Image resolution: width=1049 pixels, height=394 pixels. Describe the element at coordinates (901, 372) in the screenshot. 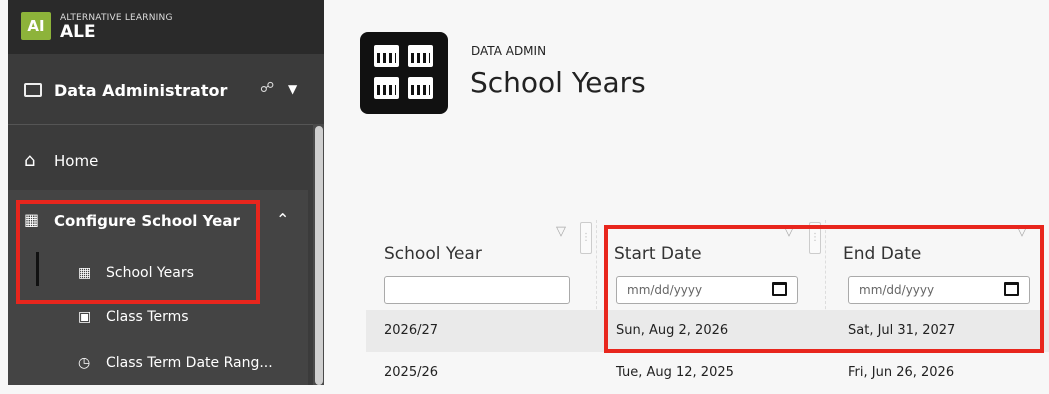

I see `cell-end-date: Fri, Jun 26, 2026` at that location.